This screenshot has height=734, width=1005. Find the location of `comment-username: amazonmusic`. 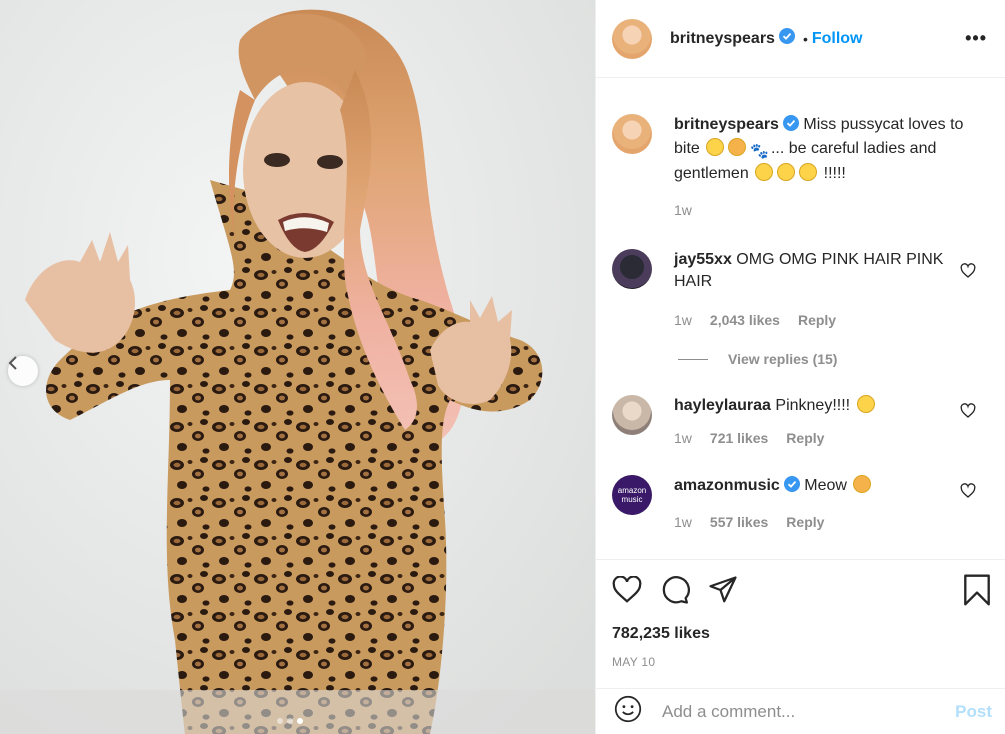

comment-username: amazonmusic is located at coordinates (727, 485).